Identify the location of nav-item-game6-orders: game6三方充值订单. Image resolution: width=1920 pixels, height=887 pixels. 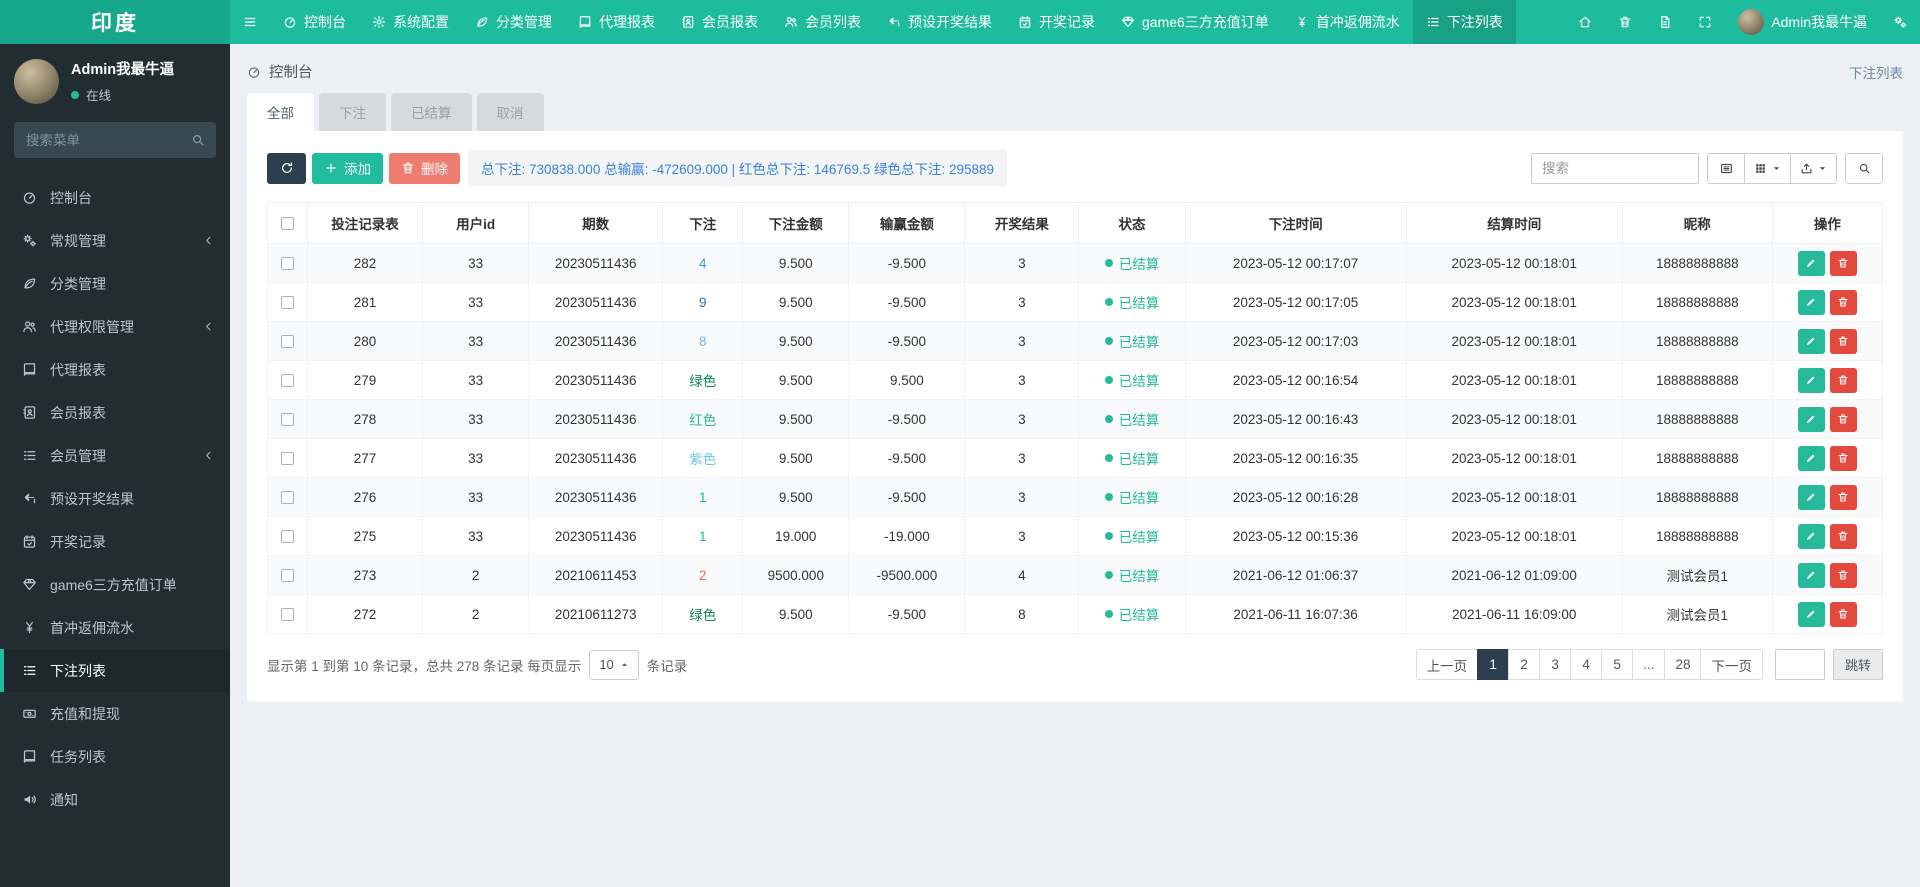
(1195, 22).